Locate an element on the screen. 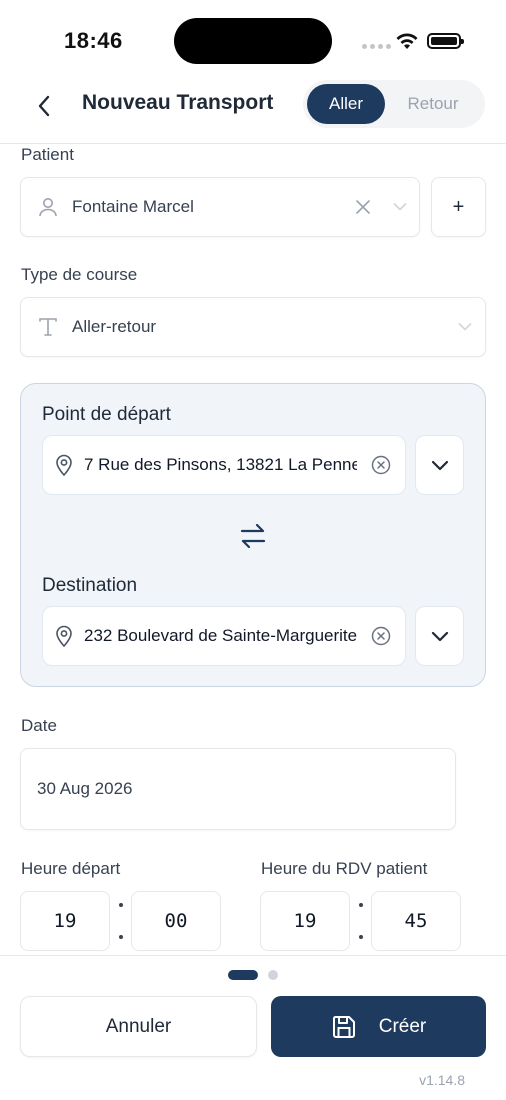 The image size is (506, 1100). battery-icon is located at coordinates (445, 41).